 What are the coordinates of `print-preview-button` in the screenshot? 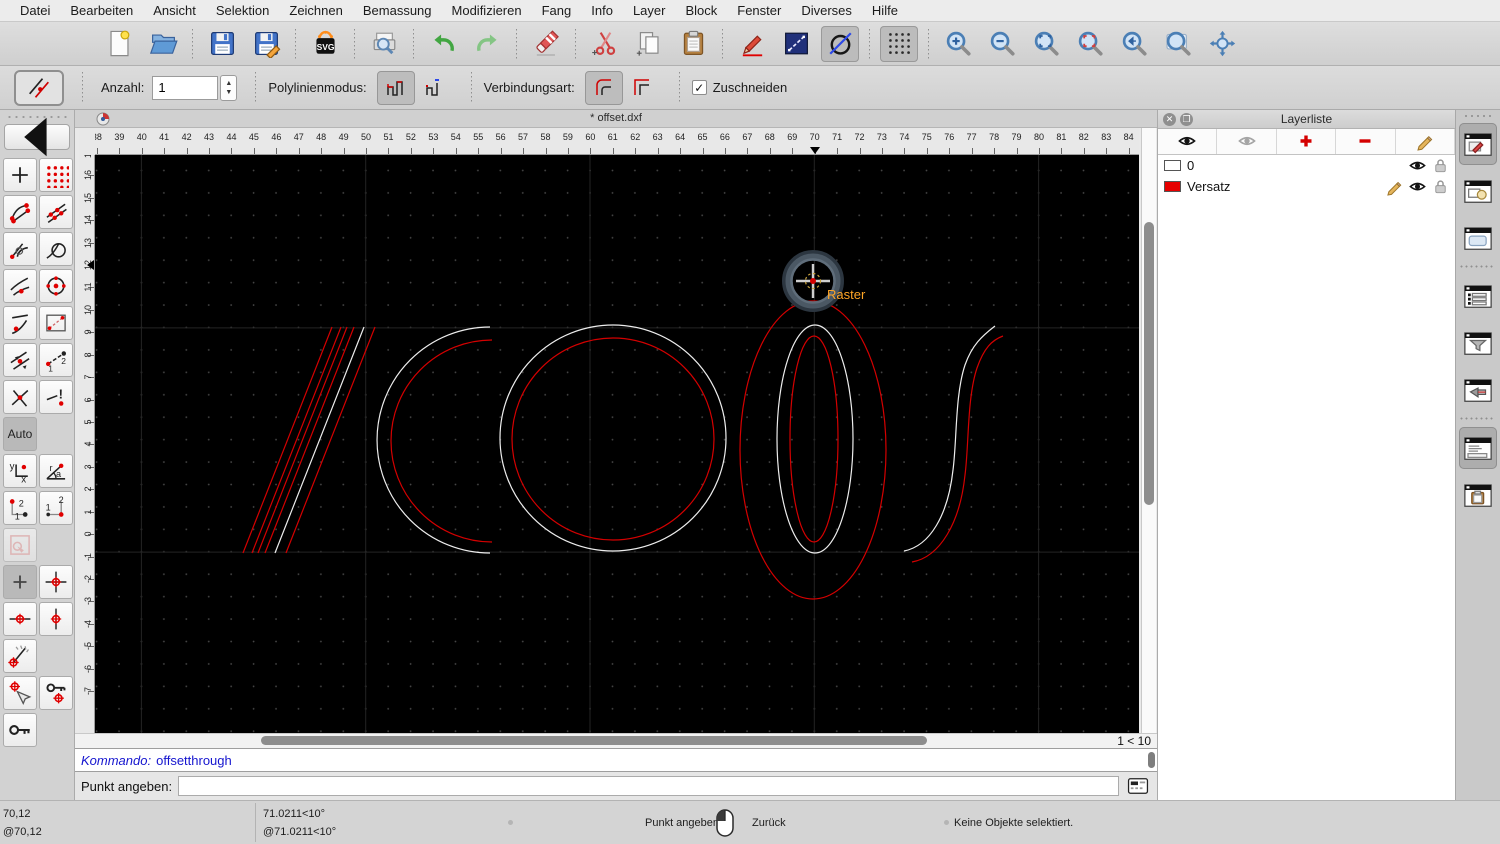 It's located at (384, 44).